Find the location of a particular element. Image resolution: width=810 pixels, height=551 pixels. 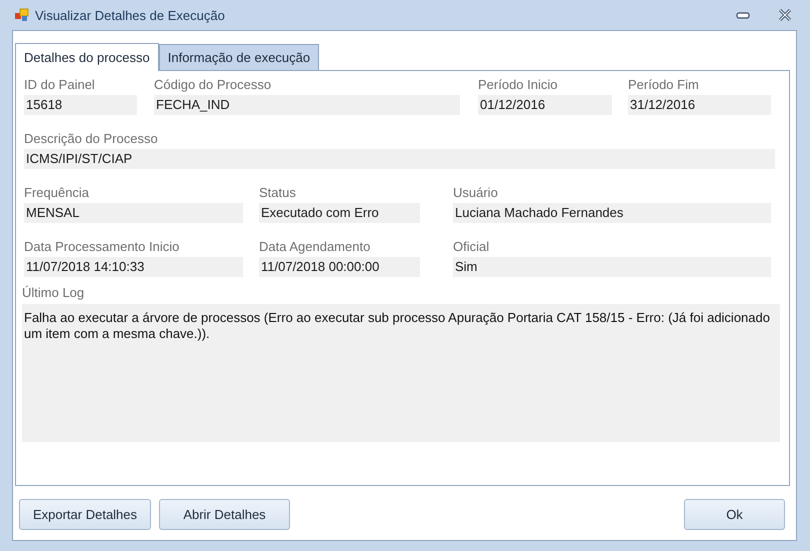

app-icon is located at coordinates (22, 15).